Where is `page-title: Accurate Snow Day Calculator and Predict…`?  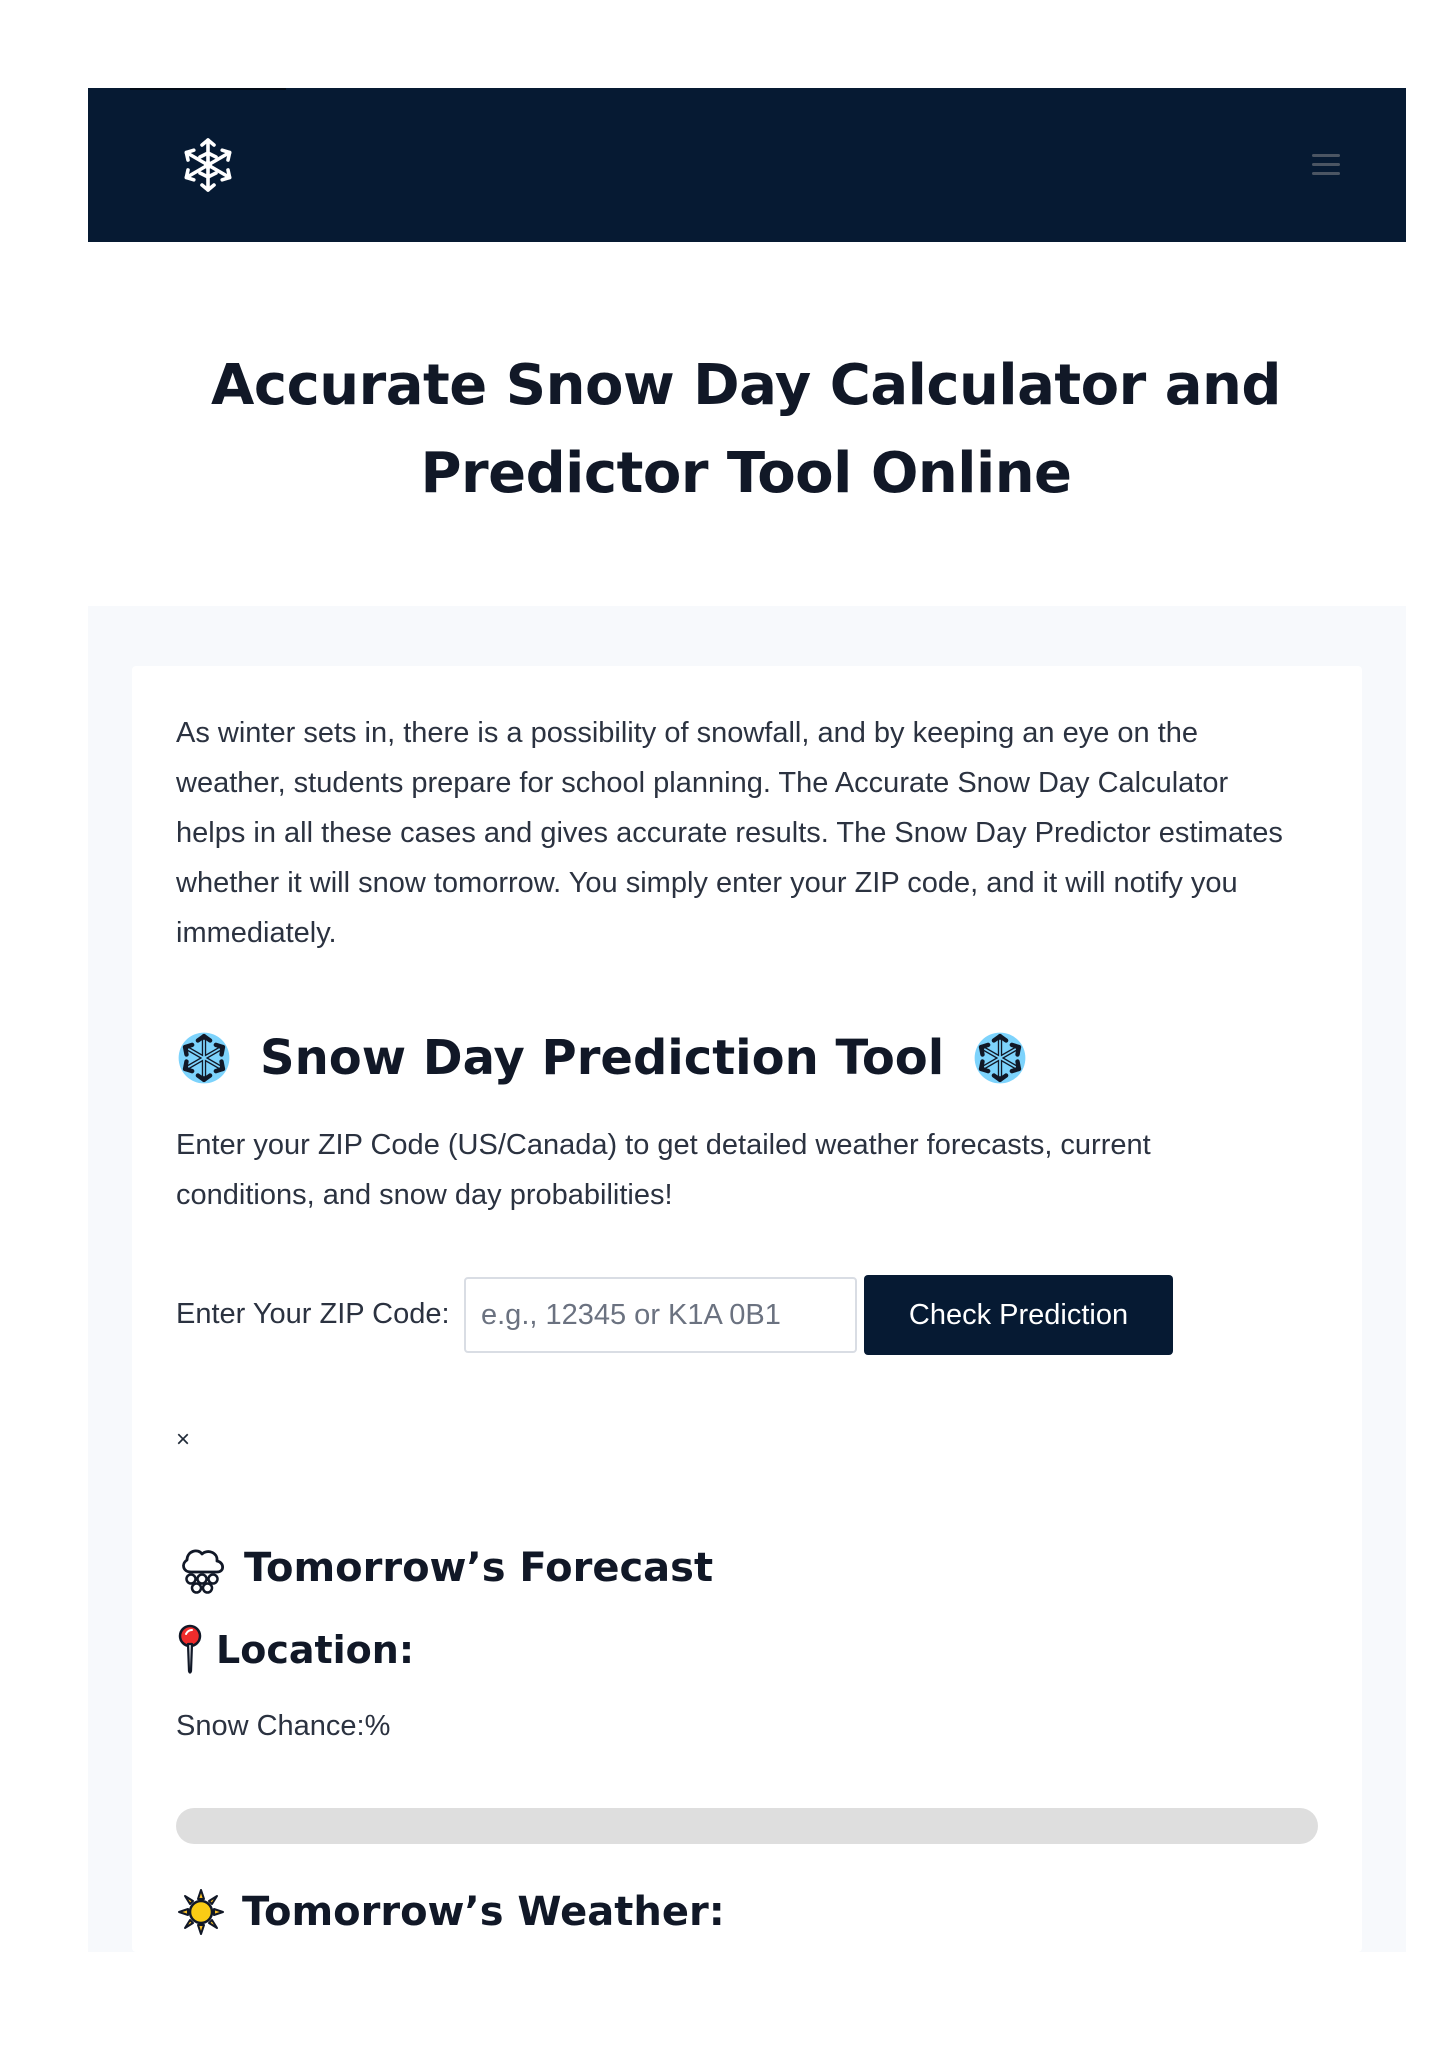
page-title: Accurate Snow Day Calculator and Predict… is located at coordinates (746, 429).